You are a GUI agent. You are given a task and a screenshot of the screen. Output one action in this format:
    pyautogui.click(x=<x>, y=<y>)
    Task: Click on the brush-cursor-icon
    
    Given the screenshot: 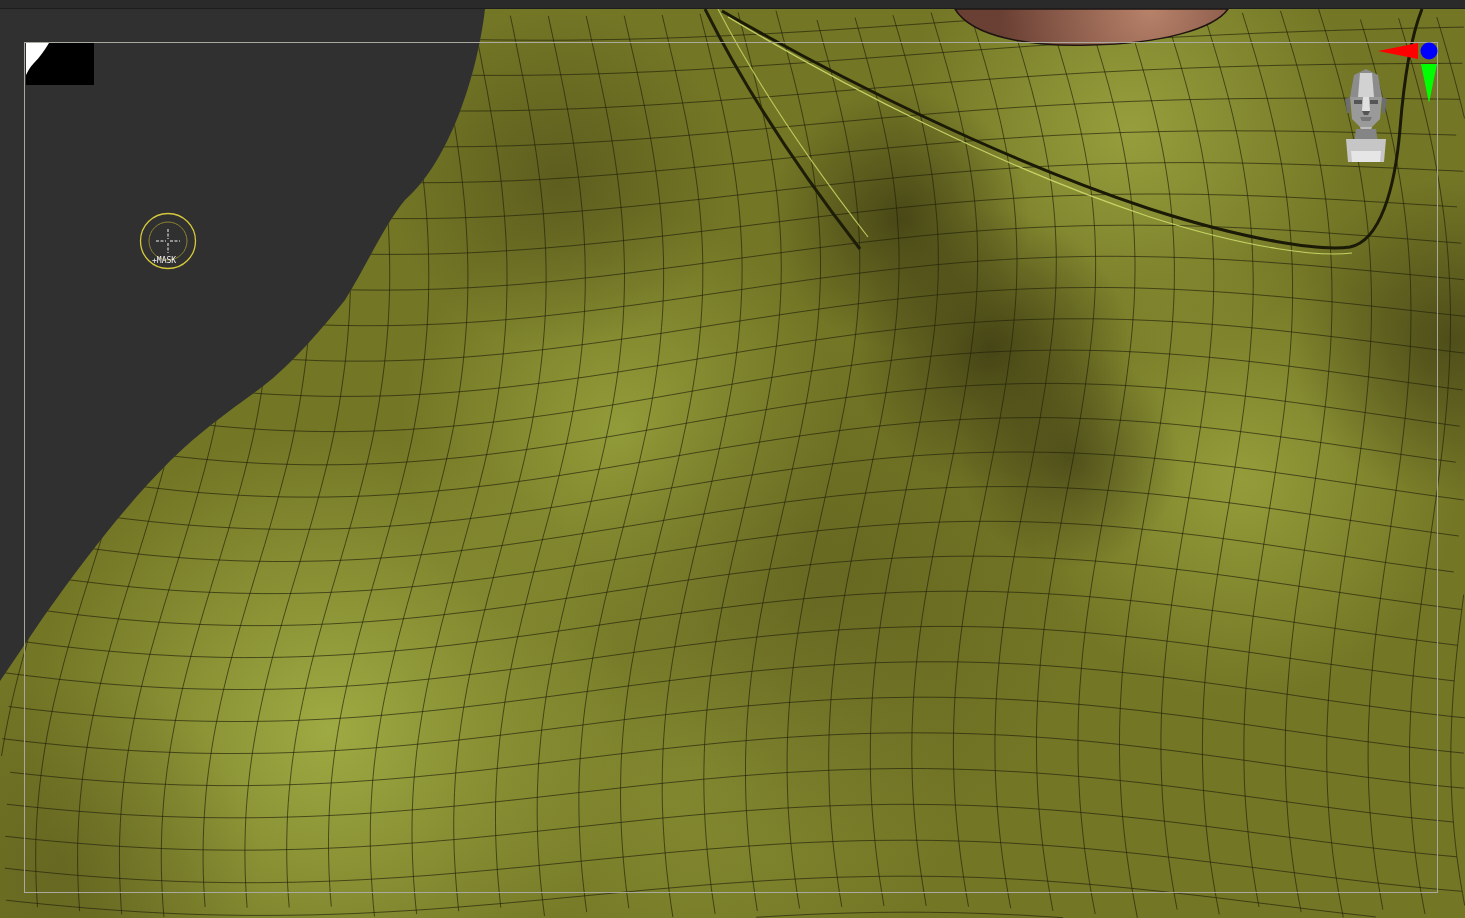 What is the action you would take?
    pyautogui.click(x=168, y=241)
    